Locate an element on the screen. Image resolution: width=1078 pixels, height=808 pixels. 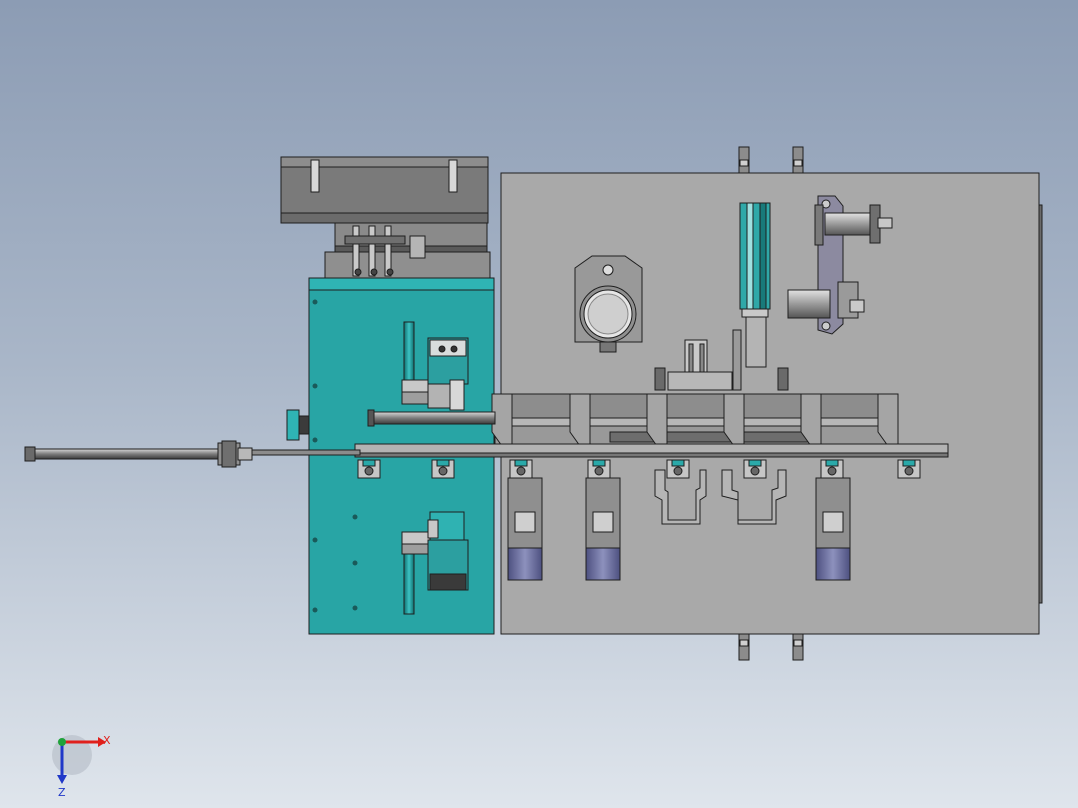
top-drive-block is located at coordinates (385, 217).